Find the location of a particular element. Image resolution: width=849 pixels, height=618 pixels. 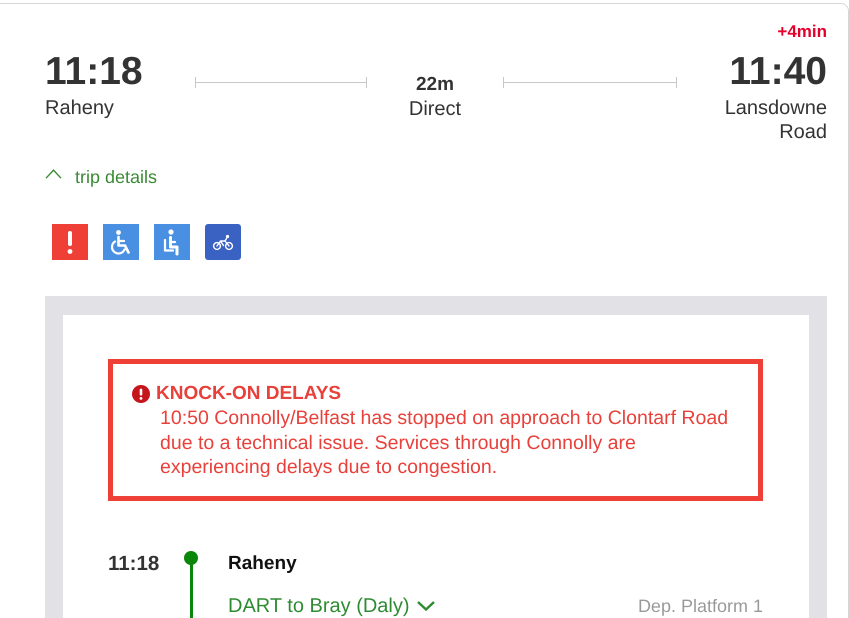

platform-label: Dep. Platform 1 is located at coordinates (700, 605).